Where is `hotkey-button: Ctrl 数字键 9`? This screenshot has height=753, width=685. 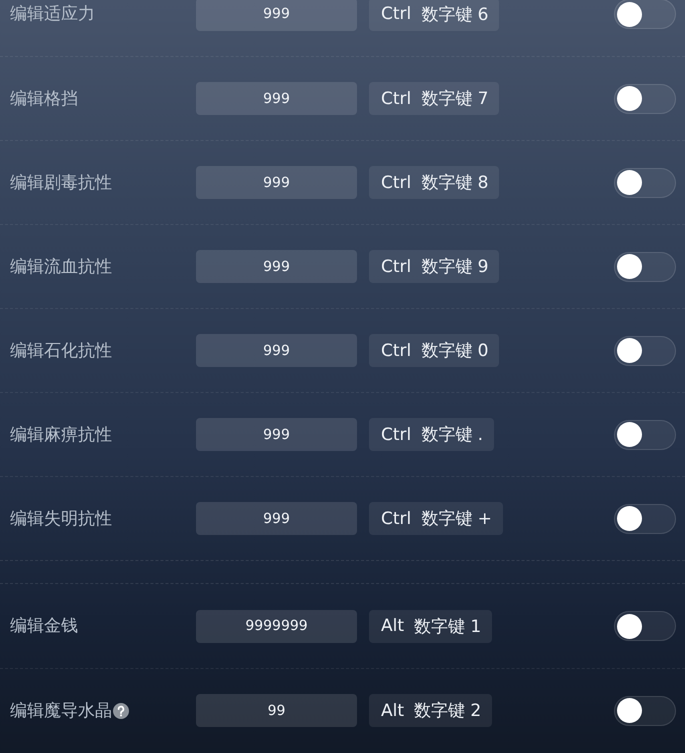
hotkey-button: Ctrl 数字键 9 is located at coordinates (434, 266).